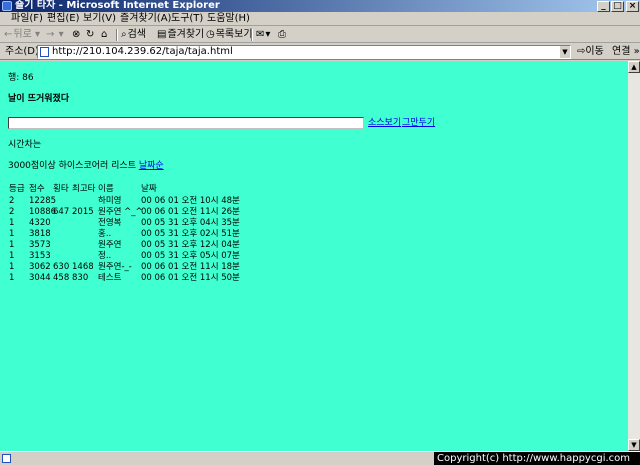 The image size is (640, 465). What do you see at coordinates (86, 166) in the screenshot?
I see `ranking-title: 3000점이상 하이스코어러 리스트 날짜순` at bounding box center [86, 166].